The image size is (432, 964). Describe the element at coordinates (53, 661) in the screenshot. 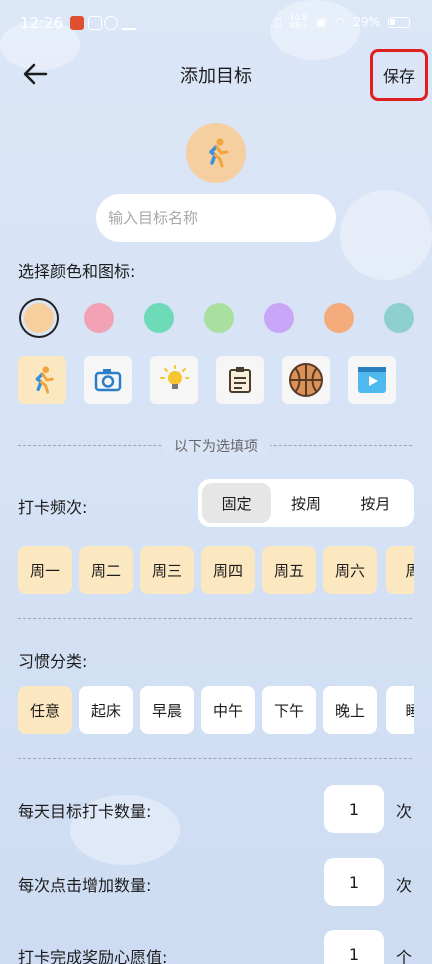

I see `category-label: 习惯分类:` at that location.